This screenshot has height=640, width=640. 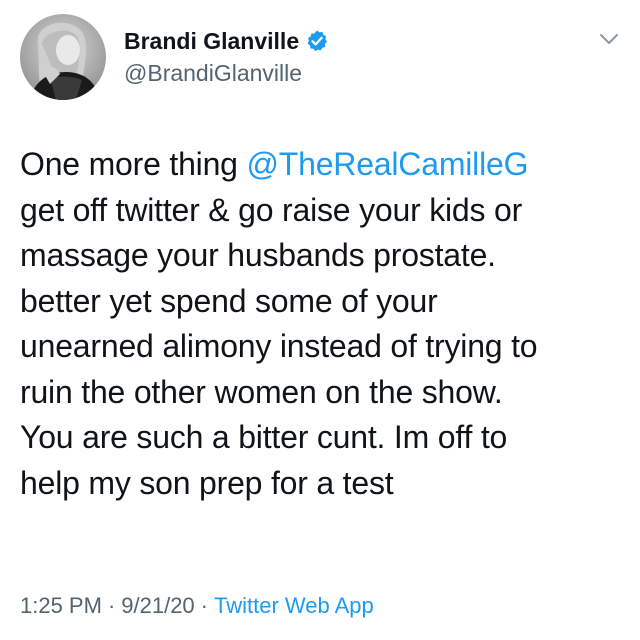 I want to click on author-name-row: Brandi Glanville, so click(x=226, y=41).